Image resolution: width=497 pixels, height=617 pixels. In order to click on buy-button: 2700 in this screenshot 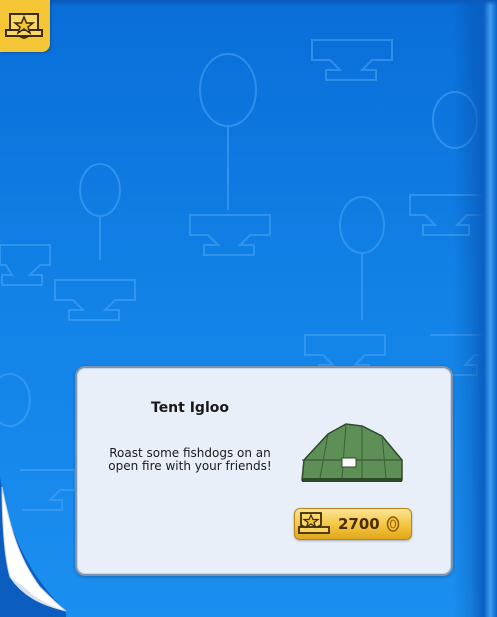, I will do `click(353, 524)`.